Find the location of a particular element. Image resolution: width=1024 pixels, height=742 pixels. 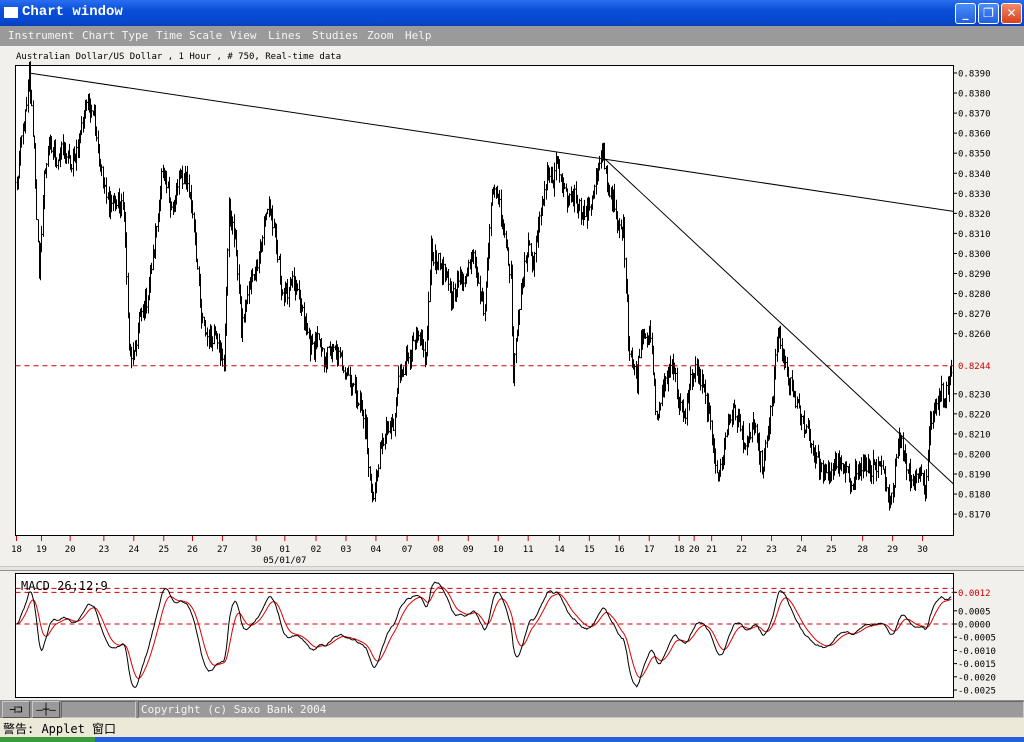

y-tick-label: 0.8180 is located at coordinates (974, 496).